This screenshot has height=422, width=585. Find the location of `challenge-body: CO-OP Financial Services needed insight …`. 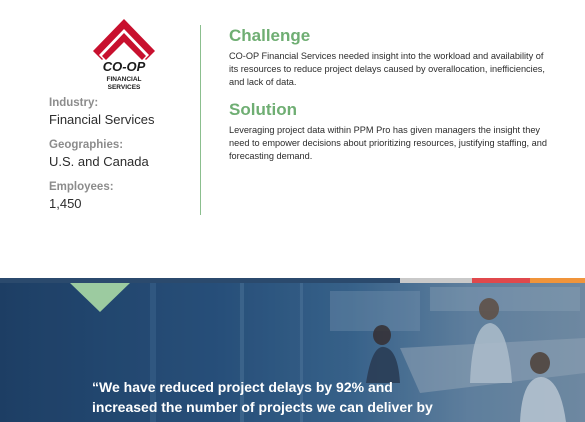

challenge-body: CO-OP Financial Services needed insight … is located at coordinates (387, 69).